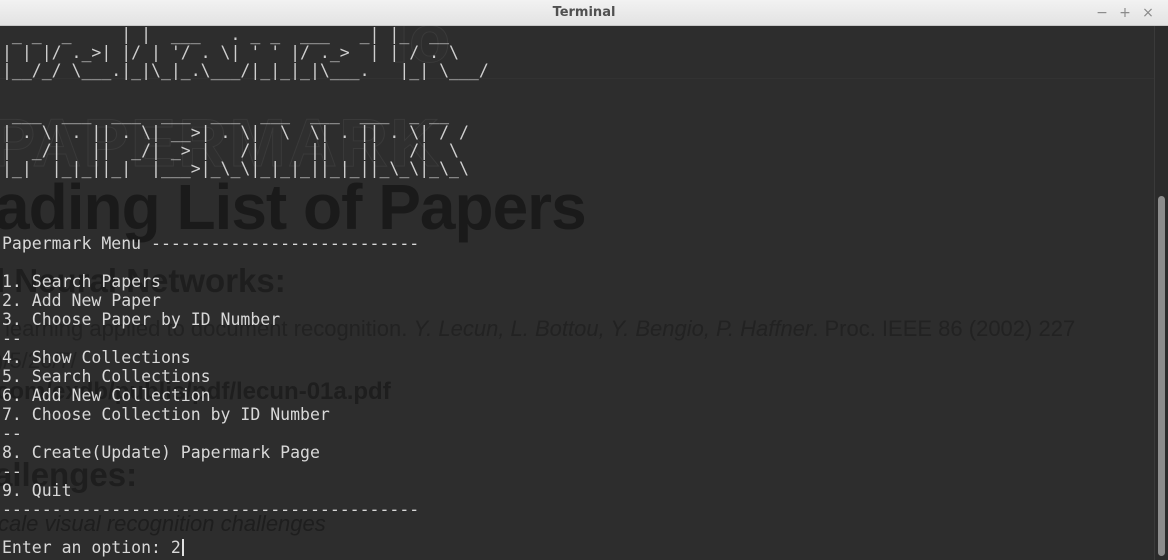 Image resolution: width=1168 pixels, height=560 pixels. What do you see at coordinates (141, 319) in the screenshot?
I see `menu-item-choose-paper: 3. Choose Paper by ID Number` at bounding box center [141, 319].